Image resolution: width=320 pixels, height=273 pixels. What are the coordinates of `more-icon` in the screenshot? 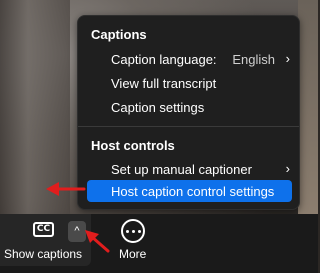 It's located at (133, 231).